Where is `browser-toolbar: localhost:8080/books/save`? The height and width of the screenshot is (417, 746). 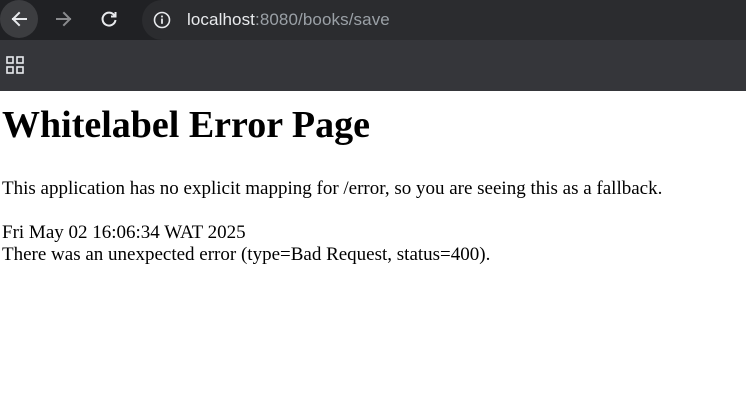 browser-toolbar: localhost:8080/books/save is located at coordinates (373, 20).